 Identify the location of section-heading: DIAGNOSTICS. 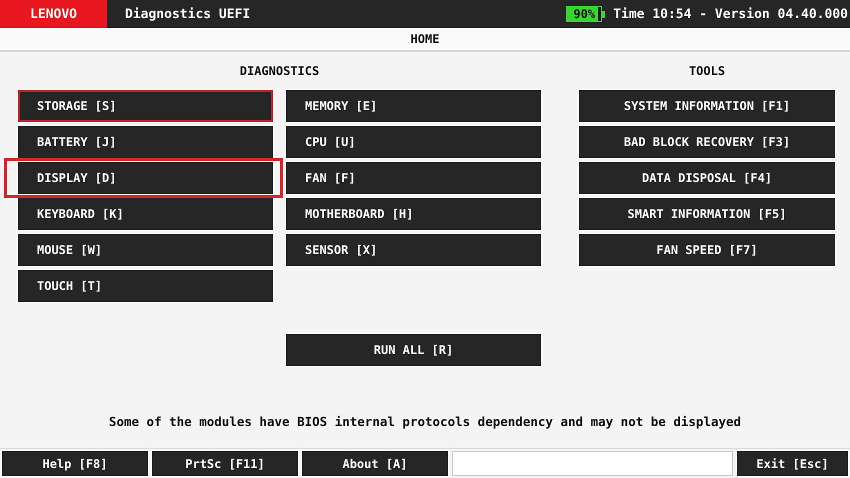
(280, 72).